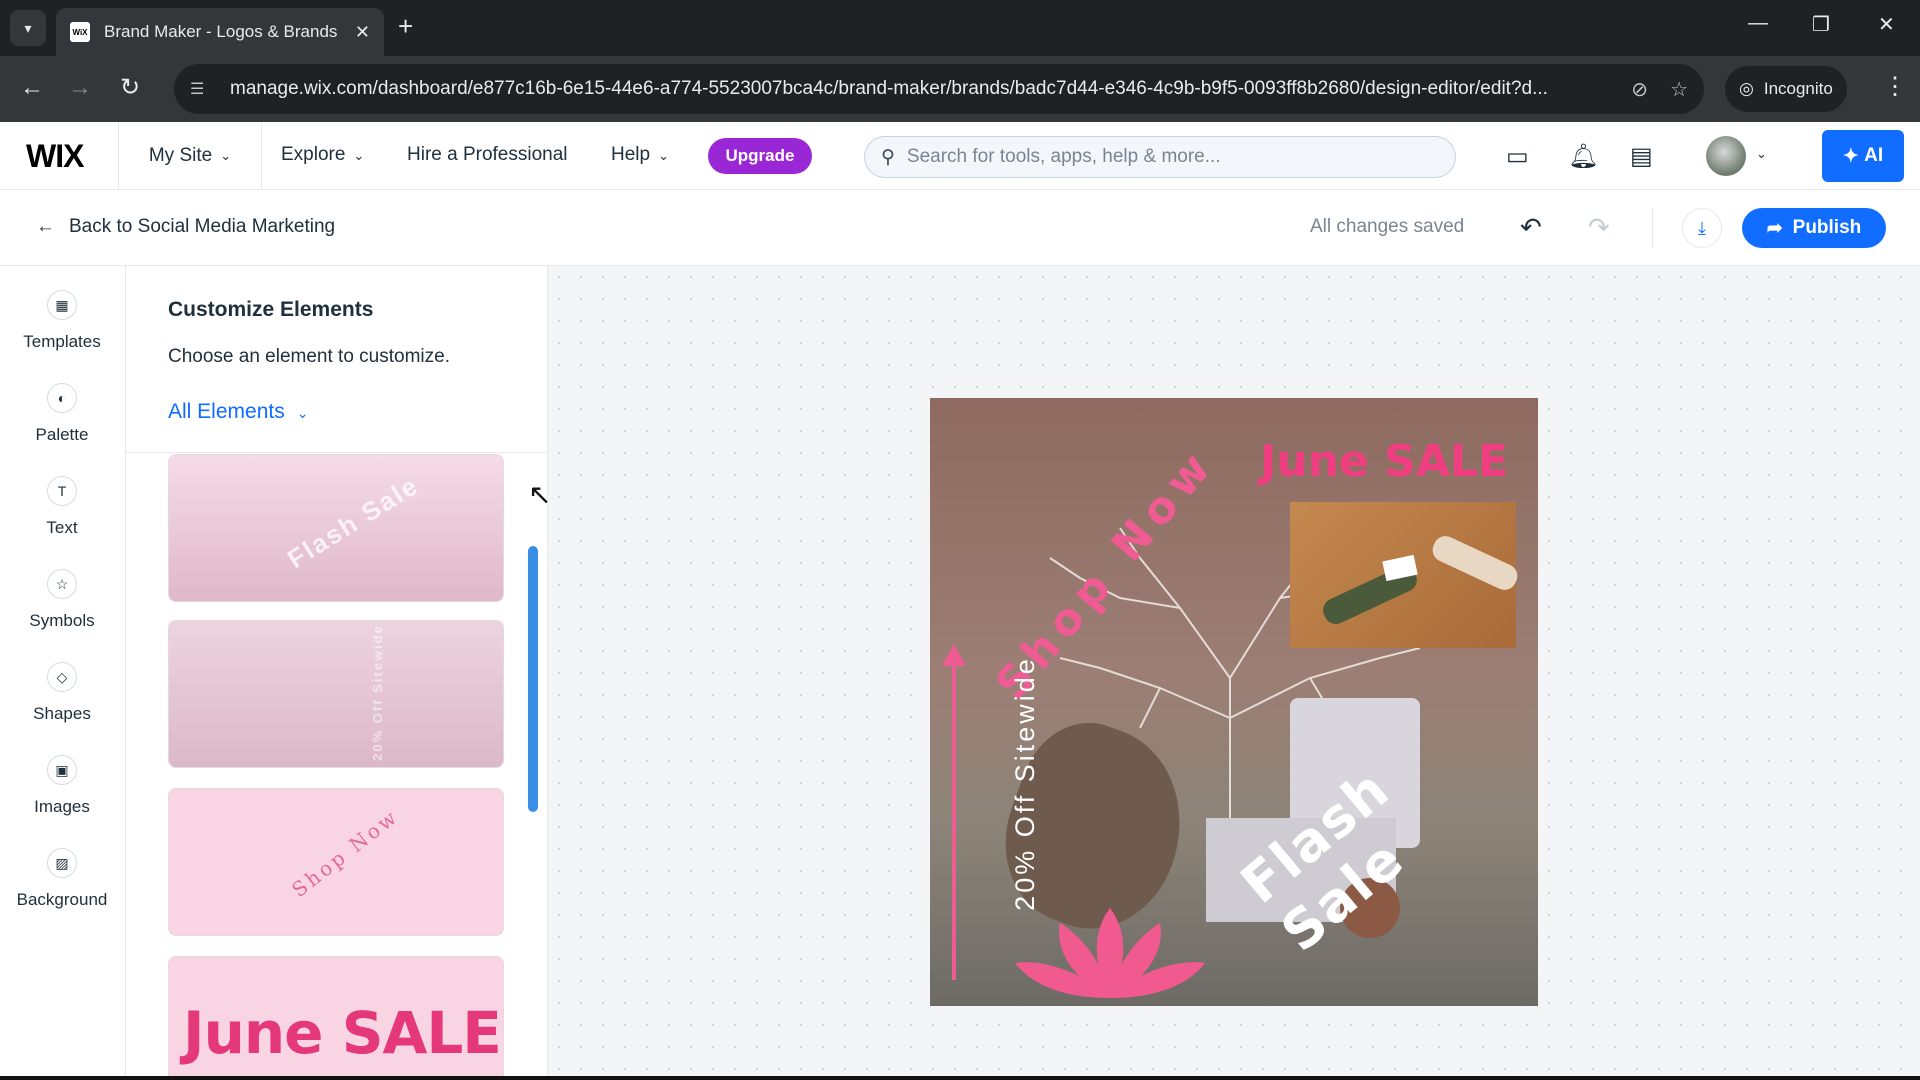 This screenshot has width=1920, height=1080. What do you see at coordinates (313, 154) in the screenshot?
I see `explore-label: Explore` at bounding box center [313, 154].